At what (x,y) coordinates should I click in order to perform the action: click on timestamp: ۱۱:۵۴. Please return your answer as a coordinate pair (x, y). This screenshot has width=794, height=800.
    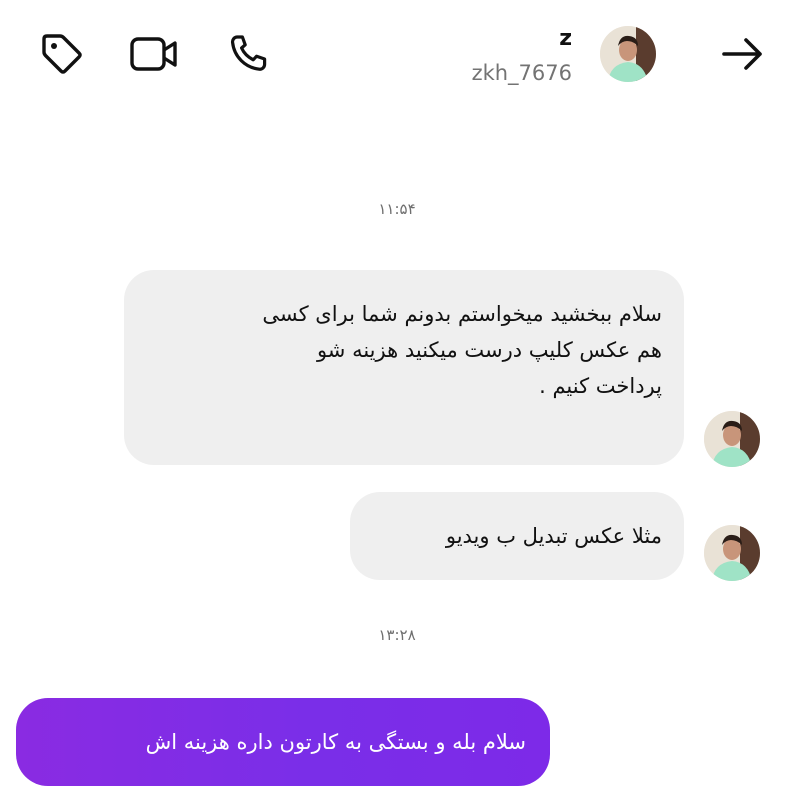
    Looking at the image, I should click on (397, 209).